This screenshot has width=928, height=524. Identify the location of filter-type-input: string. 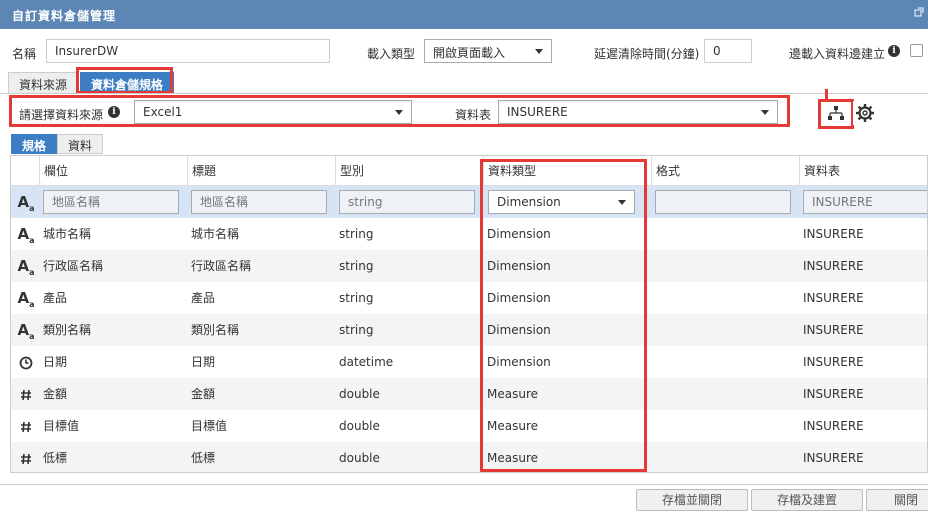
(407, 202).